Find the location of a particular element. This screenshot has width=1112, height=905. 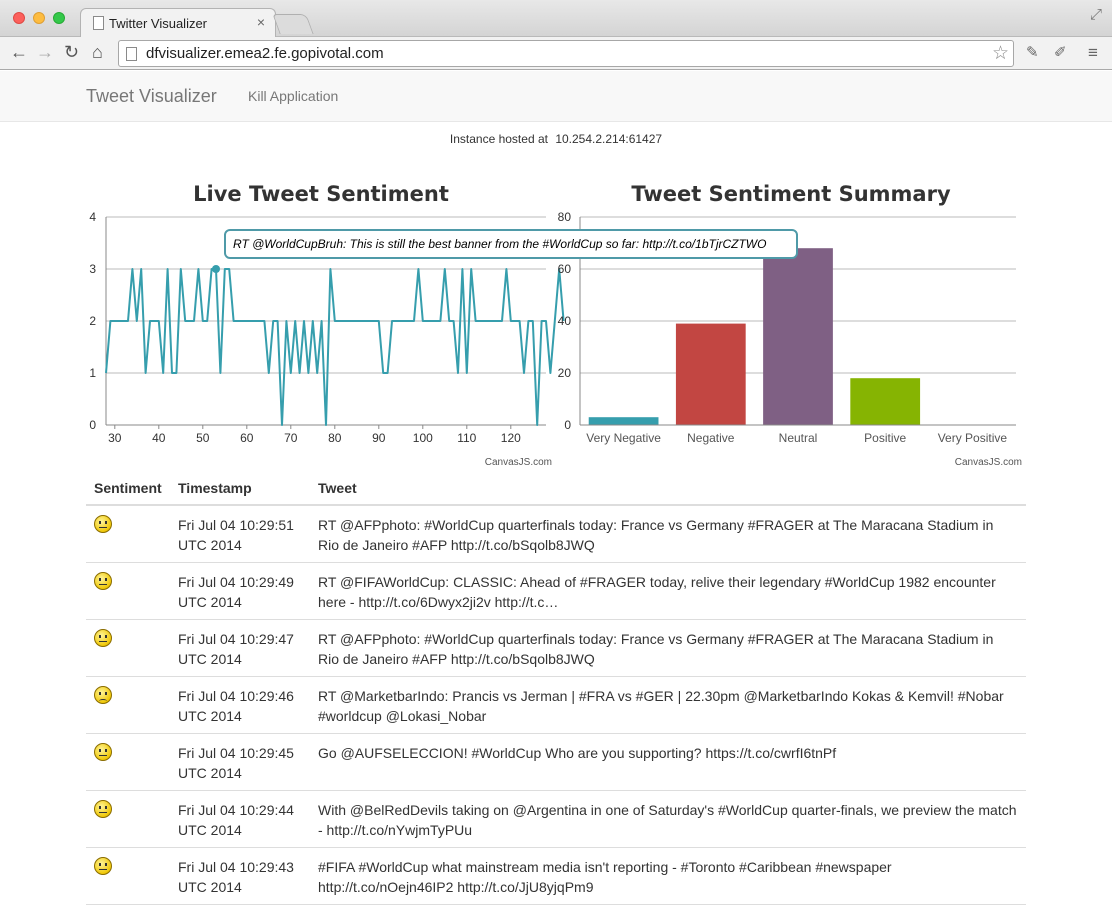

timestamp-cell: Fri Jul 04 10:29:47 UTC 2014 is located at coordinates (240, 648).